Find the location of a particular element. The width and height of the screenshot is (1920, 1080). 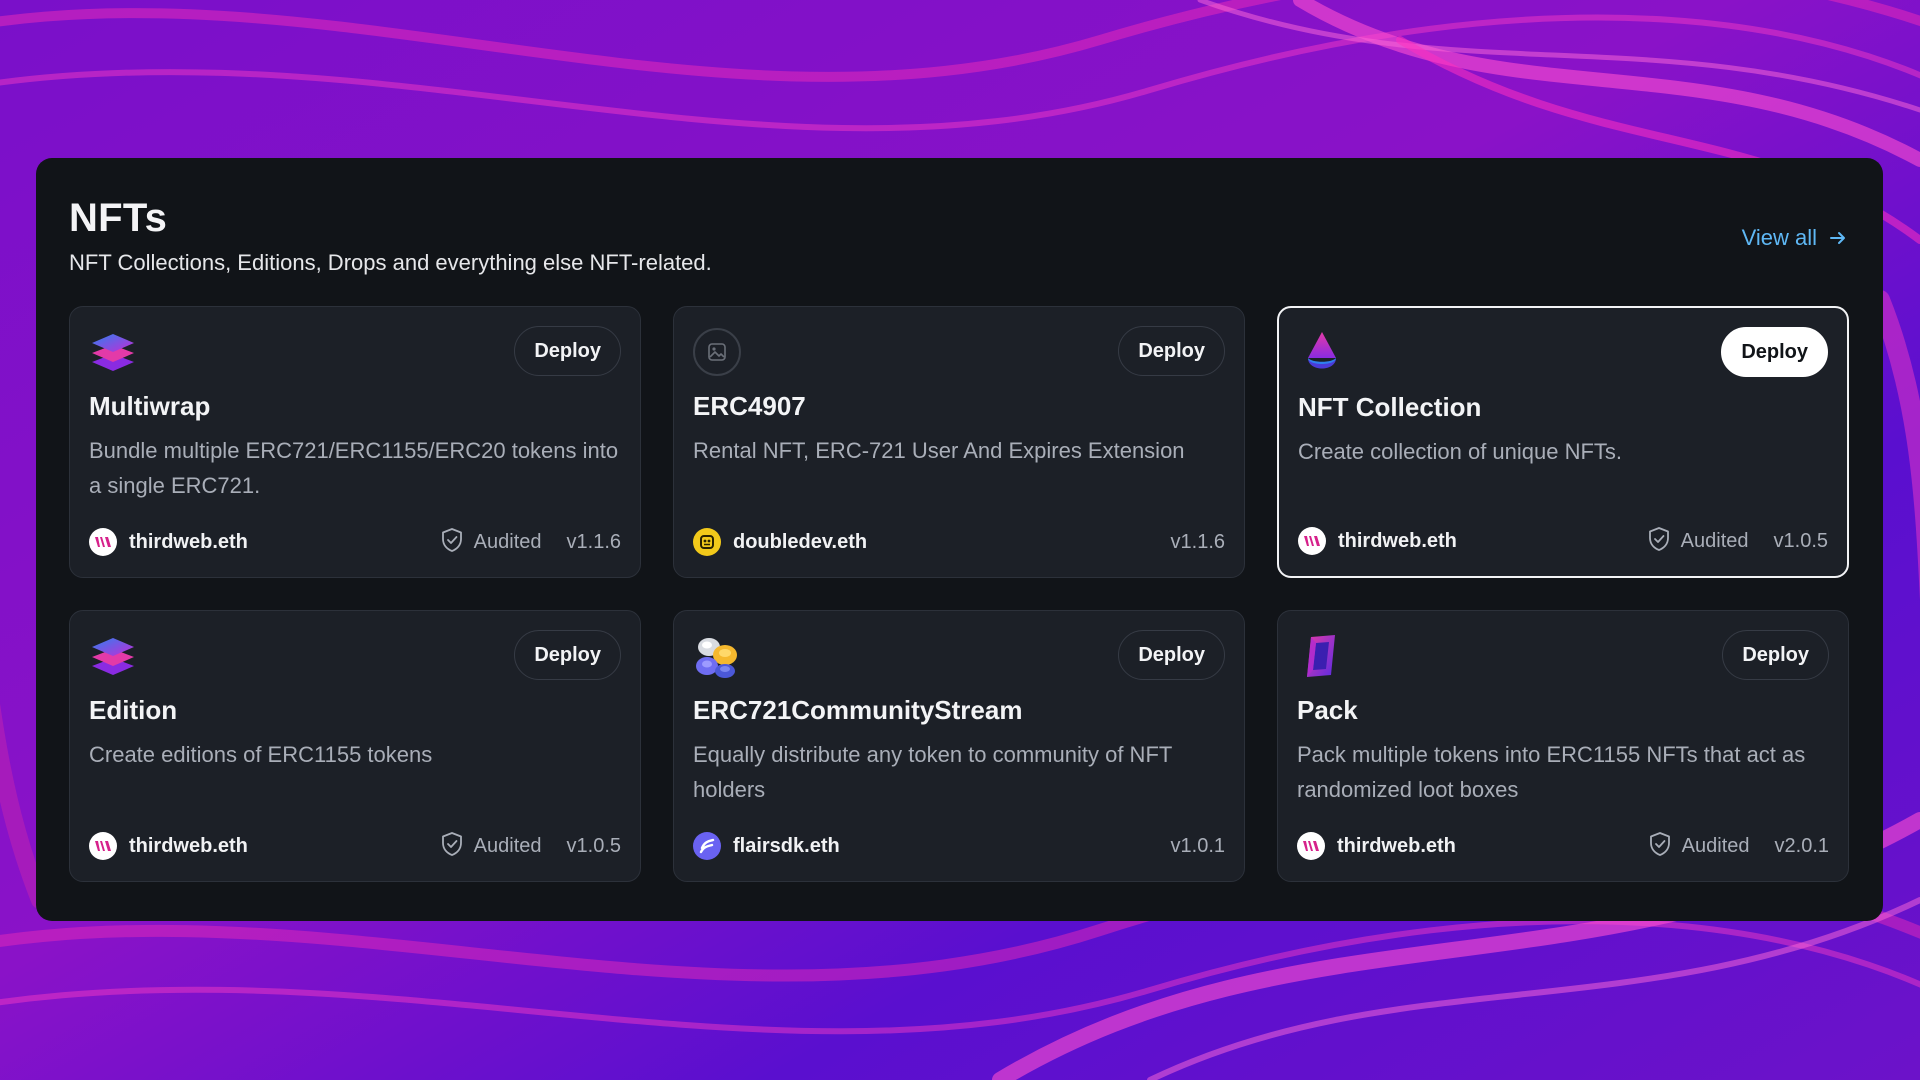

author-name: flairsdk.eth is located at coordinates (786, 845).